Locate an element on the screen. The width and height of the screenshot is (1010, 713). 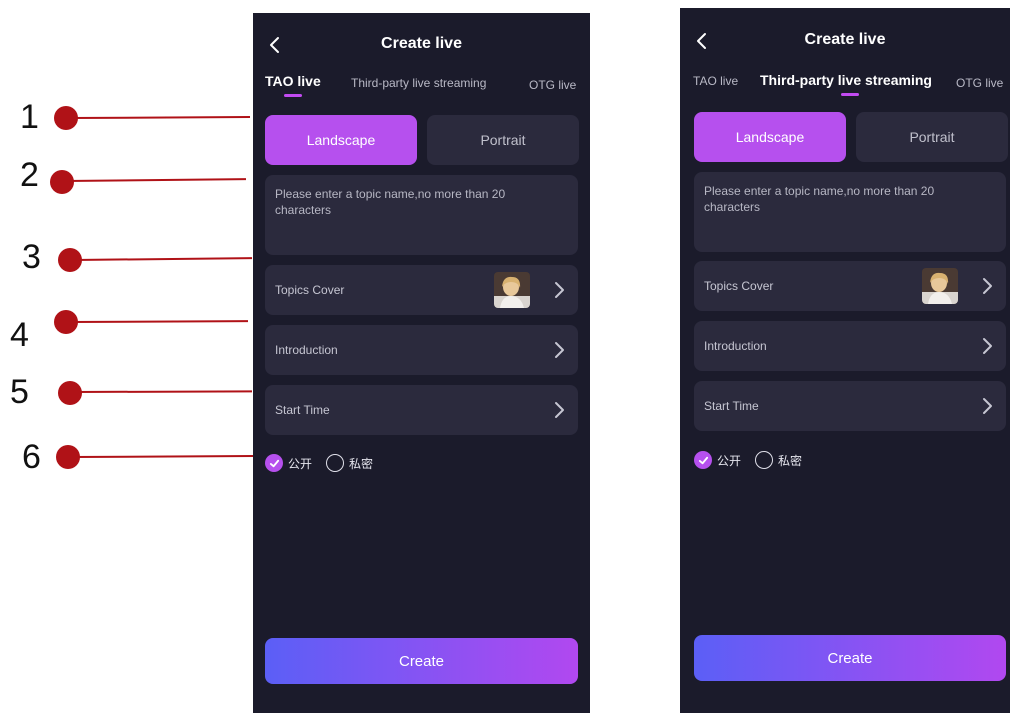
annotation-number: 4 is located at coordinates (19, 335).